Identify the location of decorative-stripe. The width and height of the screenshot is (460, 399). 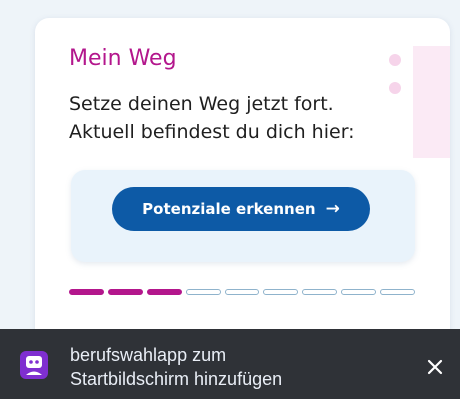
(431, 102).